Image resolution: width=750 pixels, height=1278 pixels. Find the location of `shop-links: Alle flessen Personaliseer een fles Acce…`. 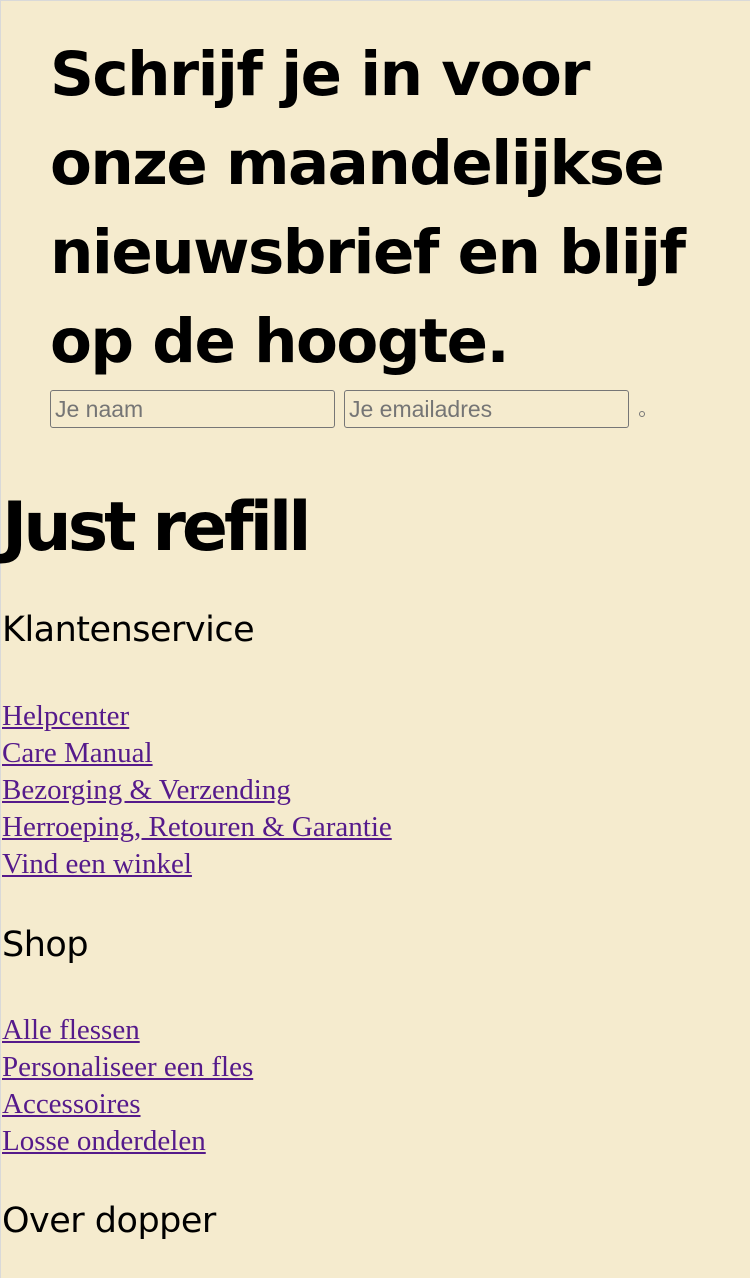

shop-links: Alle flessen Personaliseer een fles Acce… is located at coordinates (127, 1086).